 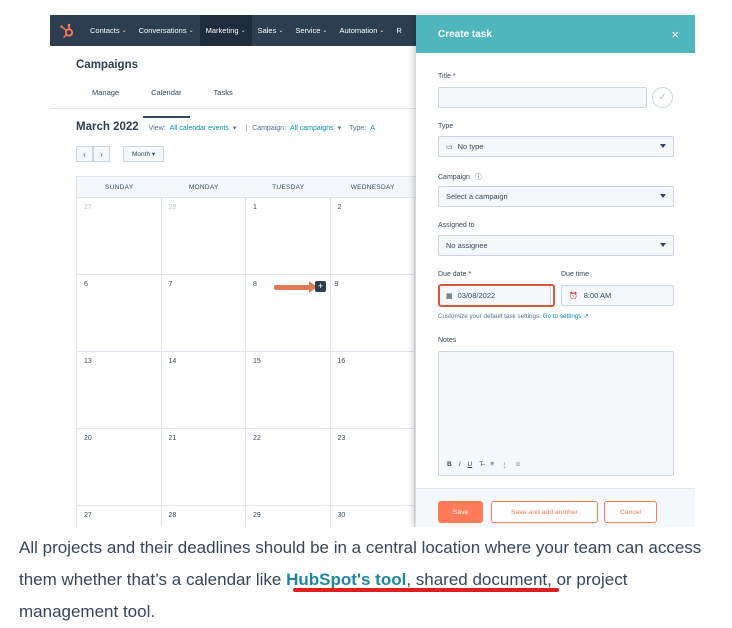 What do you see at coordinates (105, 98) in the screenshot?
I see `tab-manage: Manage` at bounding box center [105, 98].